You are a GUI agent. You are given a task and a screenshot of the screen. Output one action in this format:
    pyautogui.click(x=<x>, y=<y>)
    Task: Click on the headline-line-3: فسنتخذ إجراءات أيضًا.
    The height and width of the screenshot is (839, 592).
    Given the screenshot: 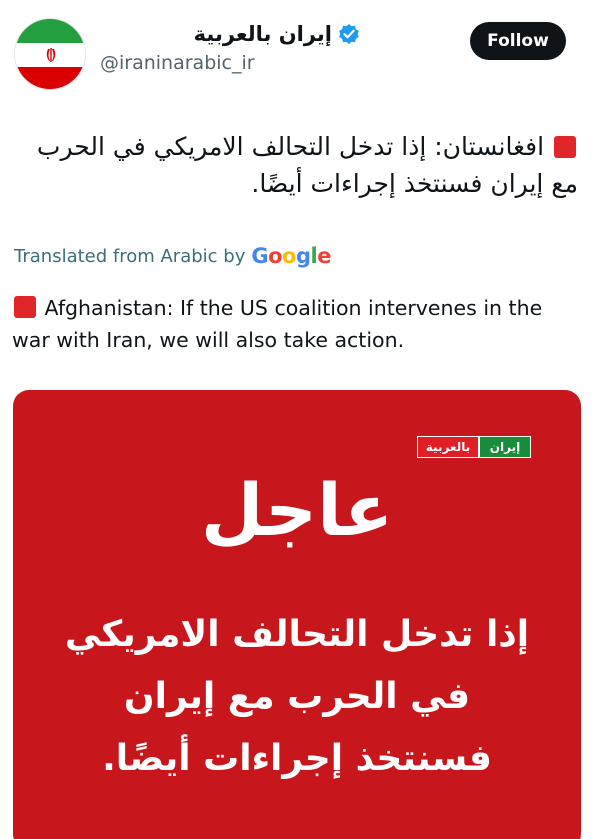 What is the action you would take?
    pyautogui.click(x=297, y=758)
    